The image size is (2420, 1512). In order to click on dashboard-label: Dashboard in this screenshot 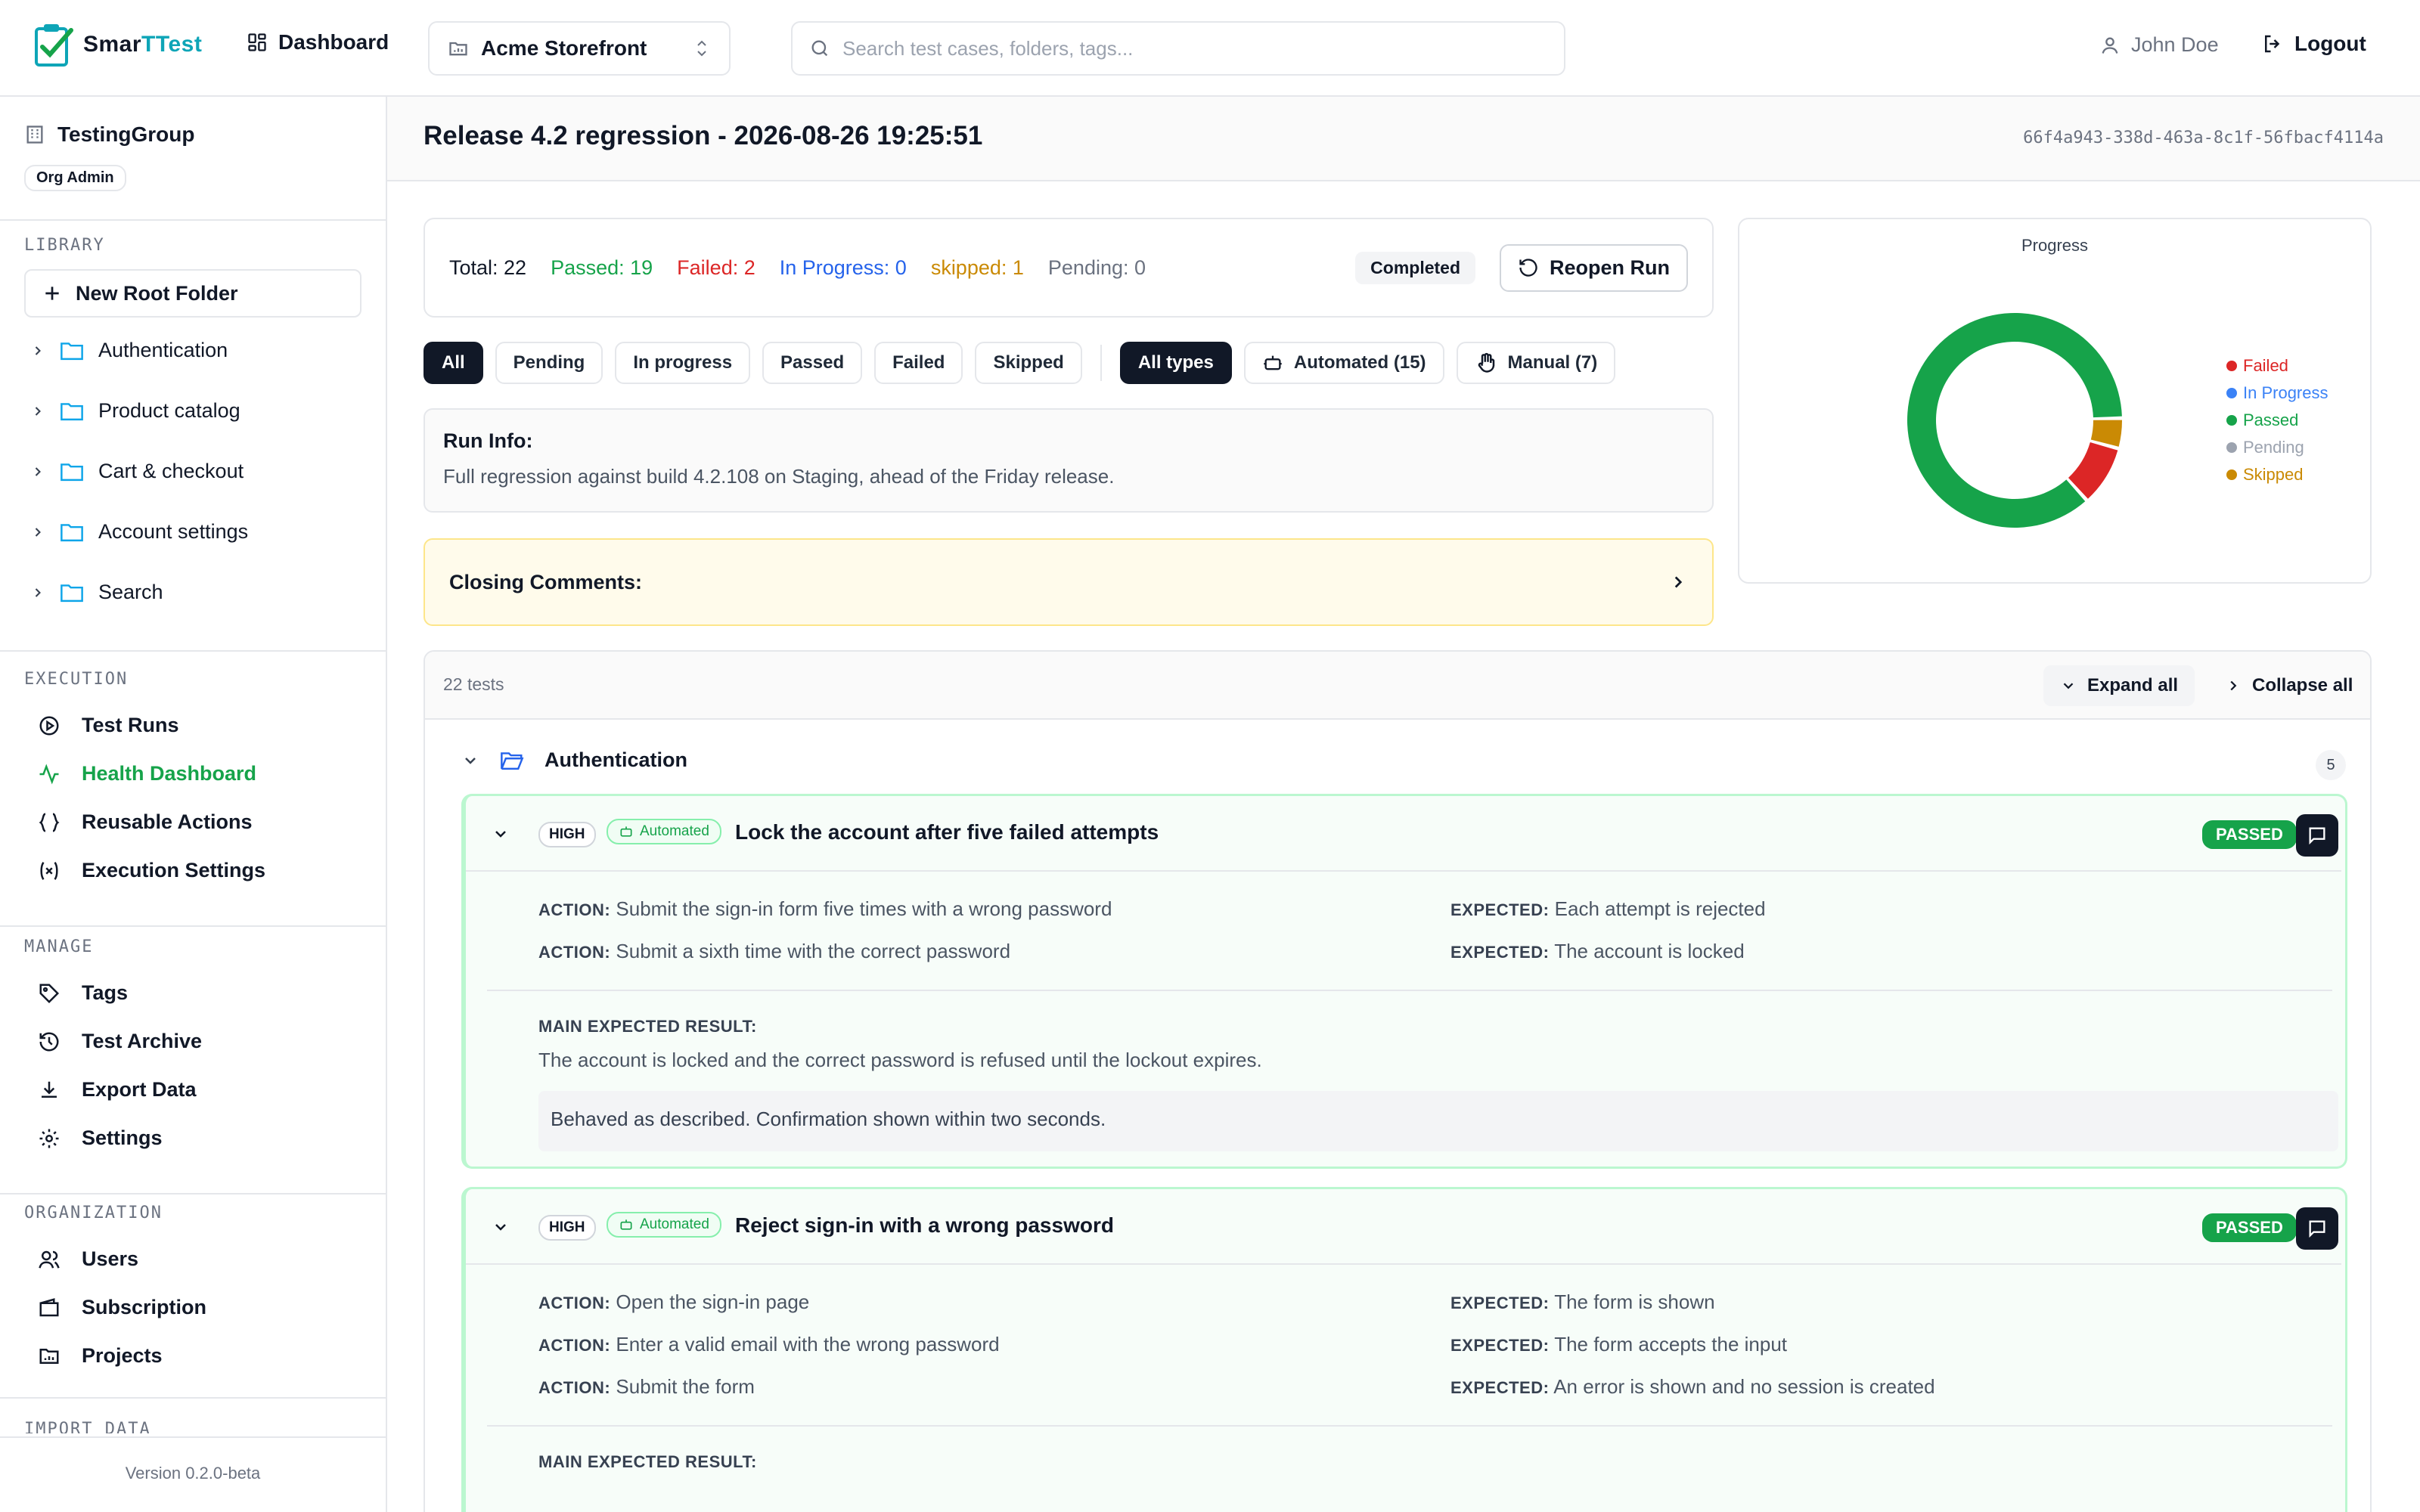, I will do `click(333, 42)`.